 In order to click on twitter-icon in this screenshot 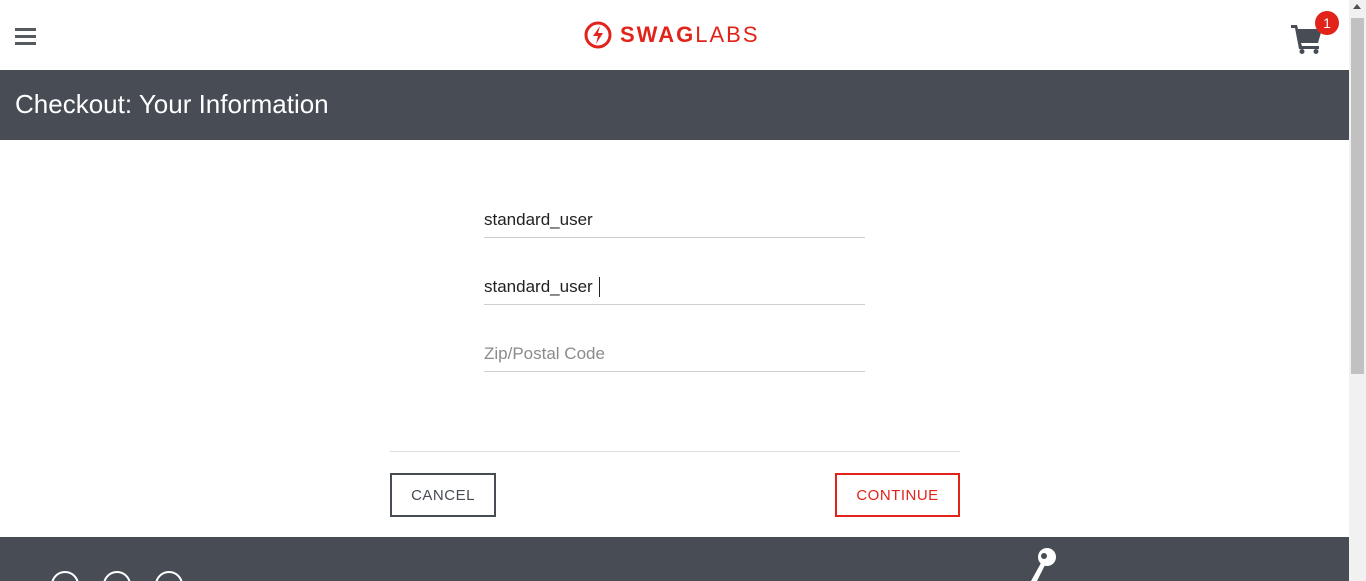, I will do `click(65, 576)`.